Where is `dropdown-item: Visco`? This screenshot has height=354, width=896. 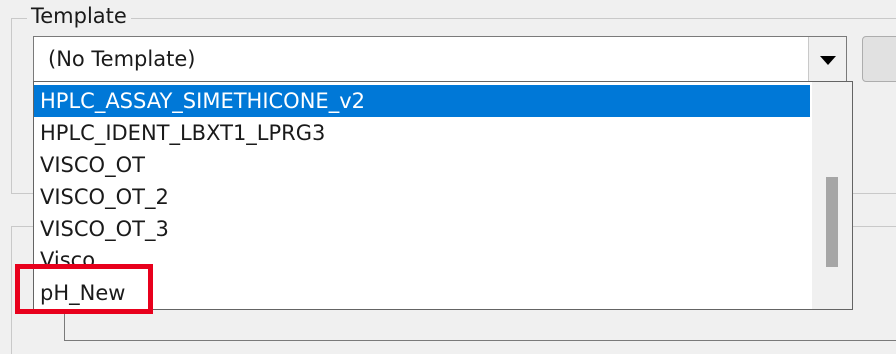
dropdown-item: Visco is located at coordinates (422, 255).